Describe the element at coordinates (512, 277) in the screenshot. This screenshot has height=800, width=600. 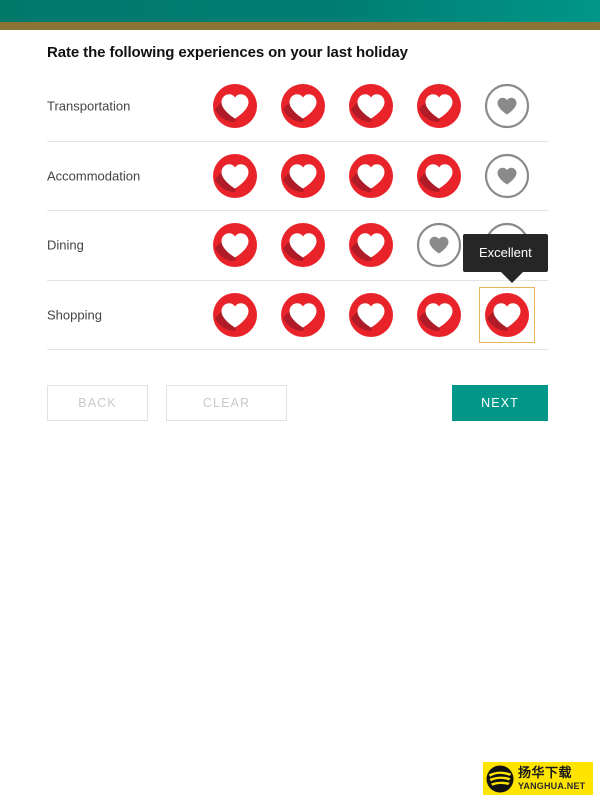
I see `rating-tooltip-arrow` at that location.